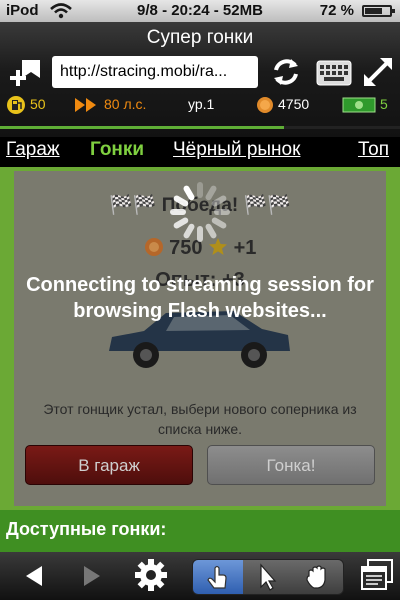 Image resolution: width=400 pixels, height=600 pixels. I want to click on coins-value: 4750, so click(294, 104).